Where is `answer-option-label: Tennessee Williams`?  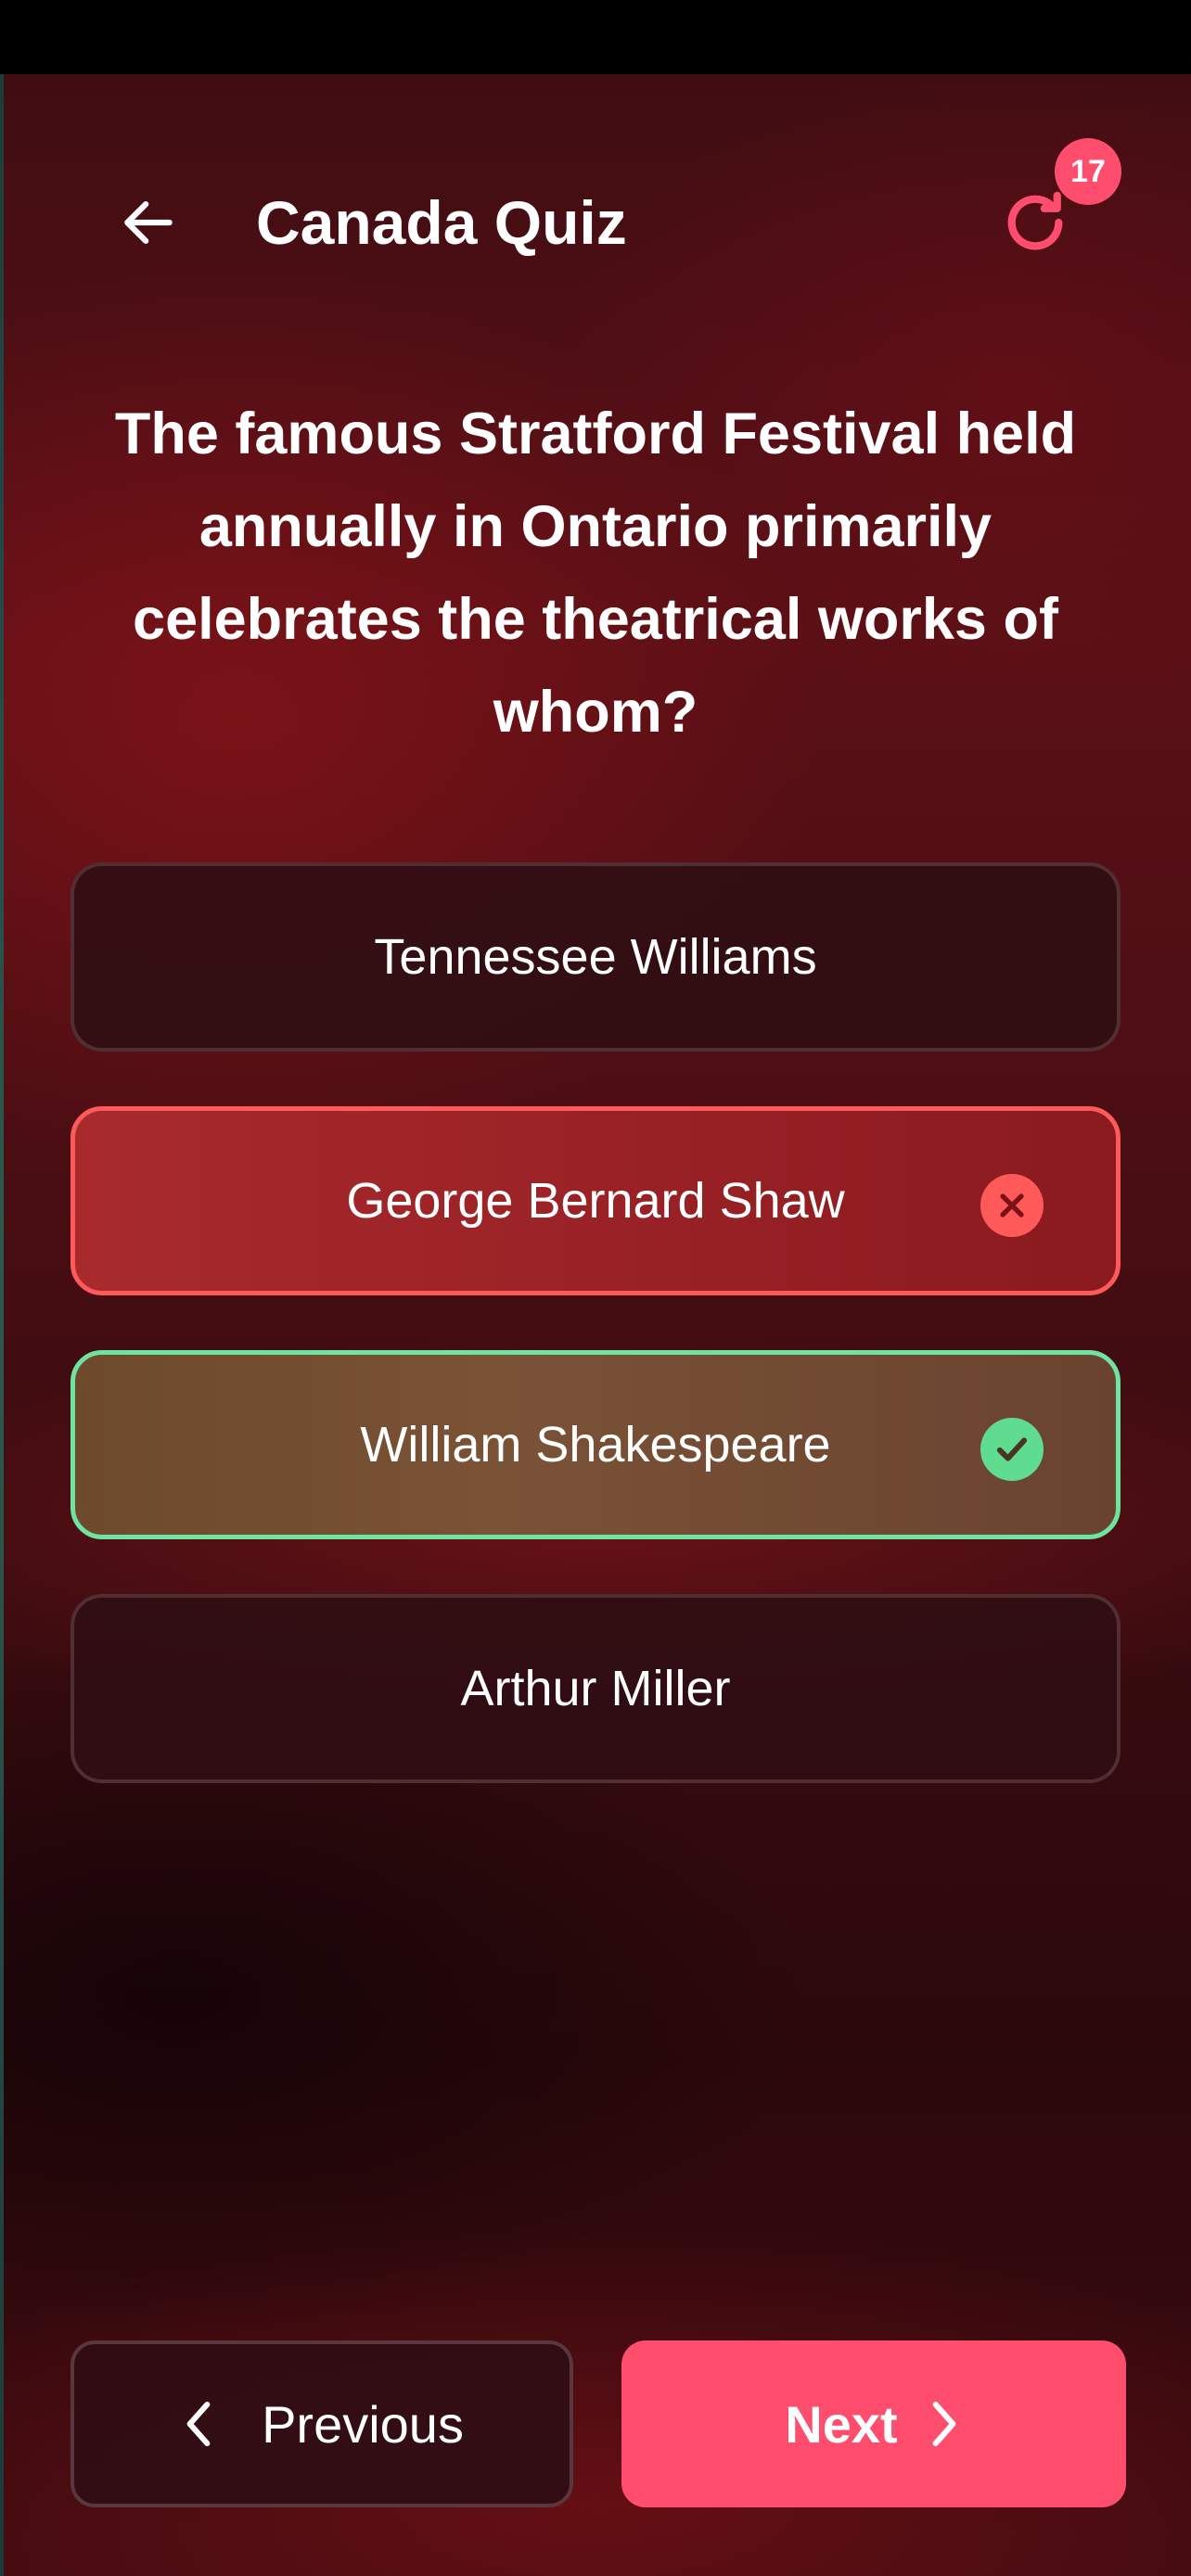 answer-option-label: Tennessee Williams is located at coordinates (595, 957).